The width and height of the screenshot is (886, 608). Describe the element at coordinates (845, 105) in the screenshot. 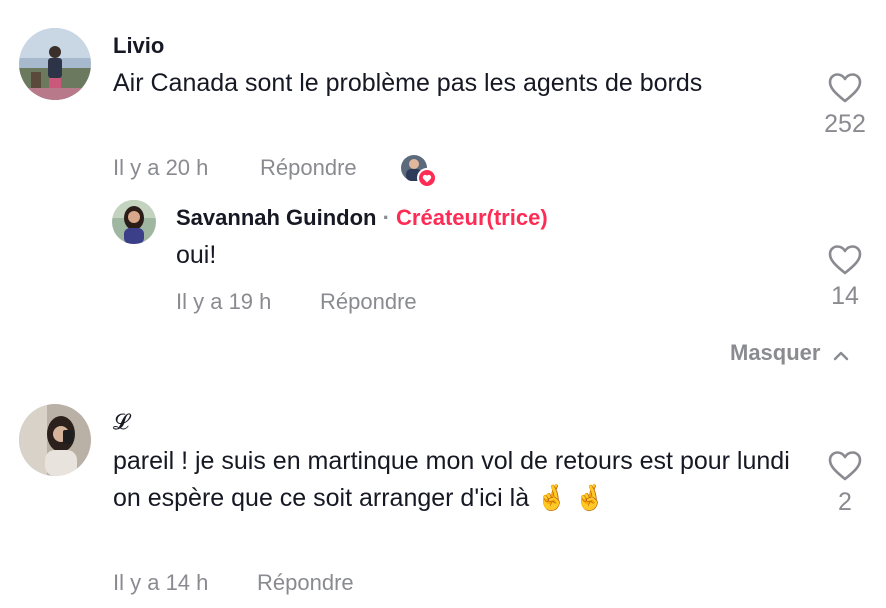

I see `like-button: 252` at that location.